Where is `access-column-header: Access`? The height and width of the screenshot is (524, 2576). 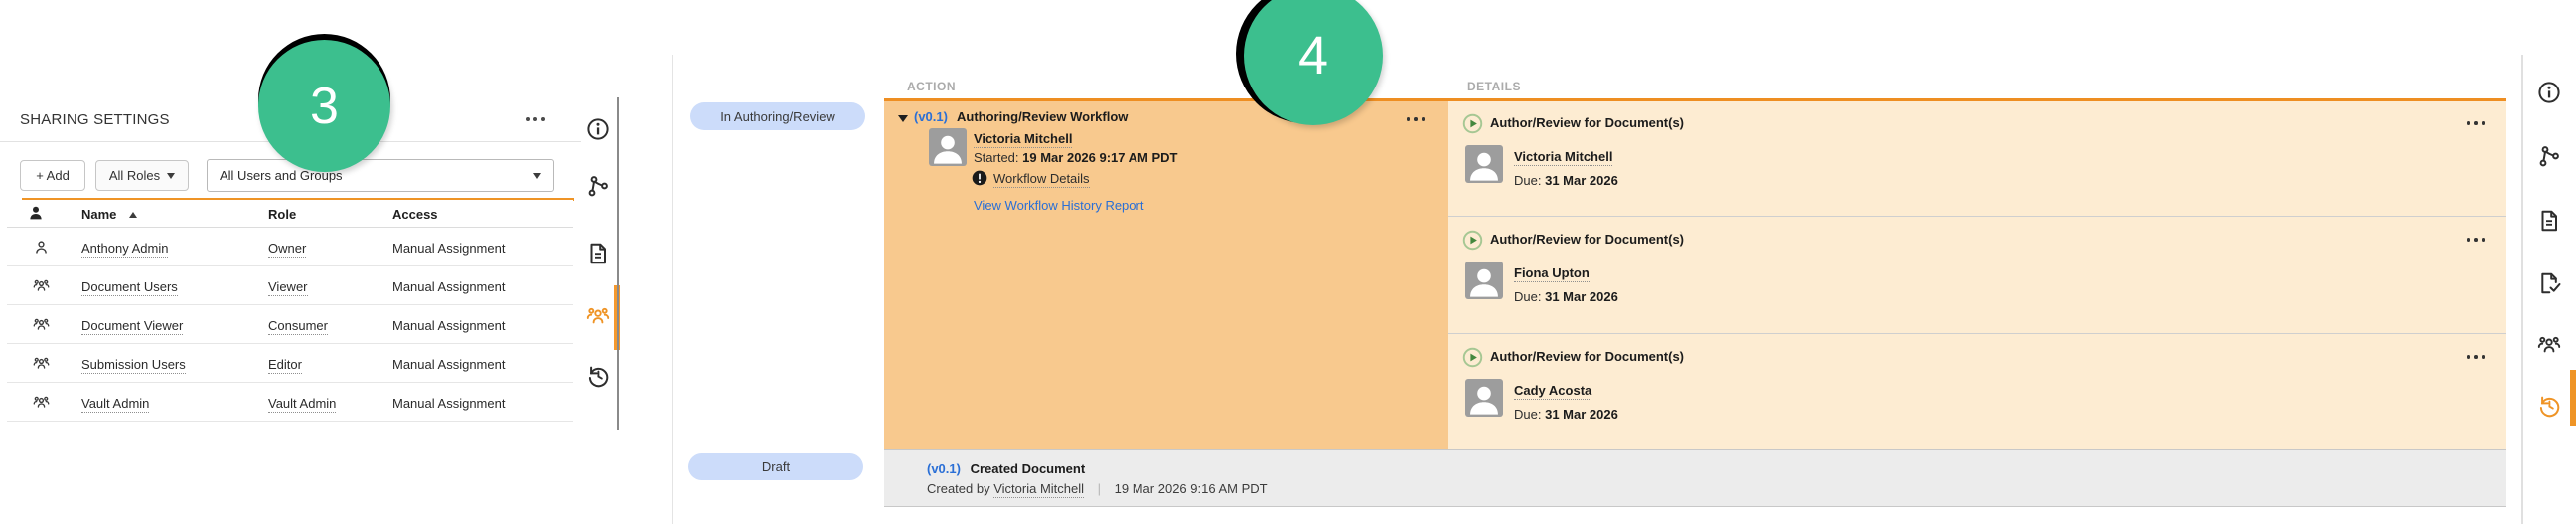
access-column-header: Access is located at coordinates (415, 214).